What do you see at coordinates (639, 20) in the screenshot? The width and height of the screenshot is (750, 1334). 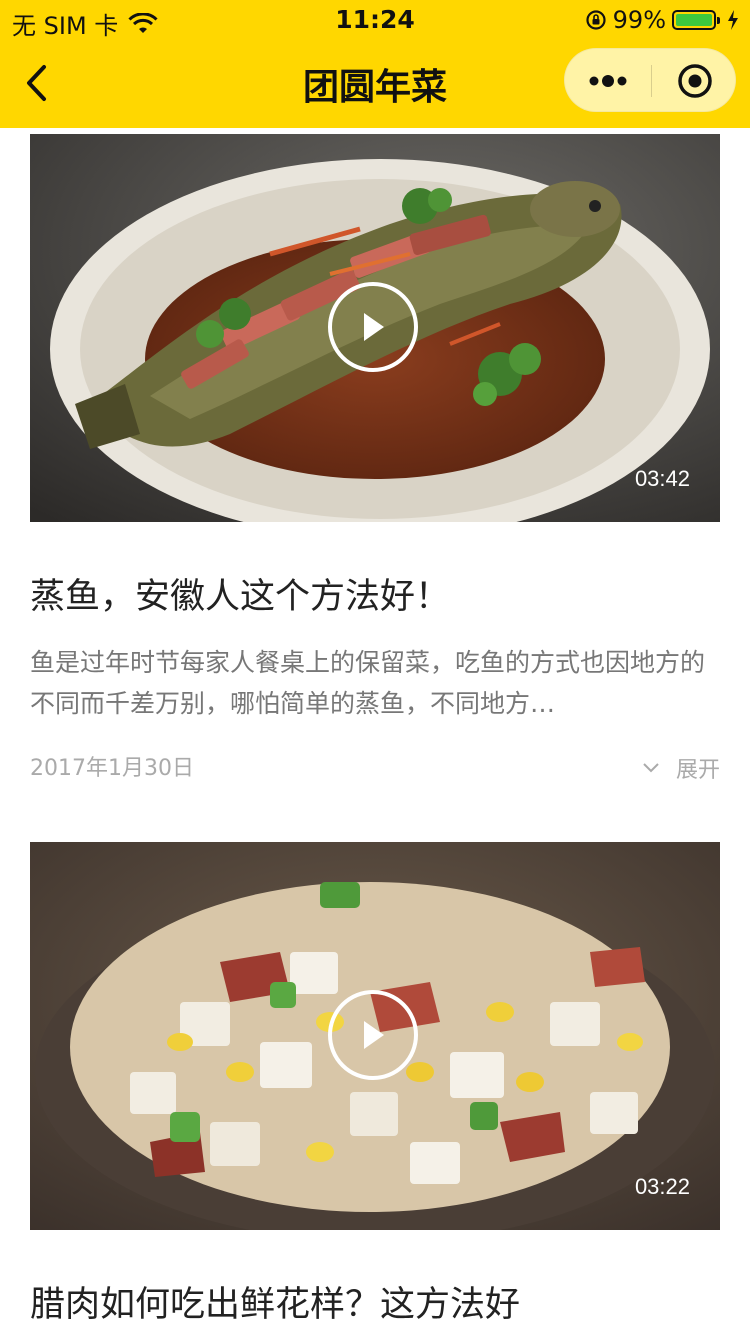 I see `battery-percent: 99%` at bounding box center [639, 20].